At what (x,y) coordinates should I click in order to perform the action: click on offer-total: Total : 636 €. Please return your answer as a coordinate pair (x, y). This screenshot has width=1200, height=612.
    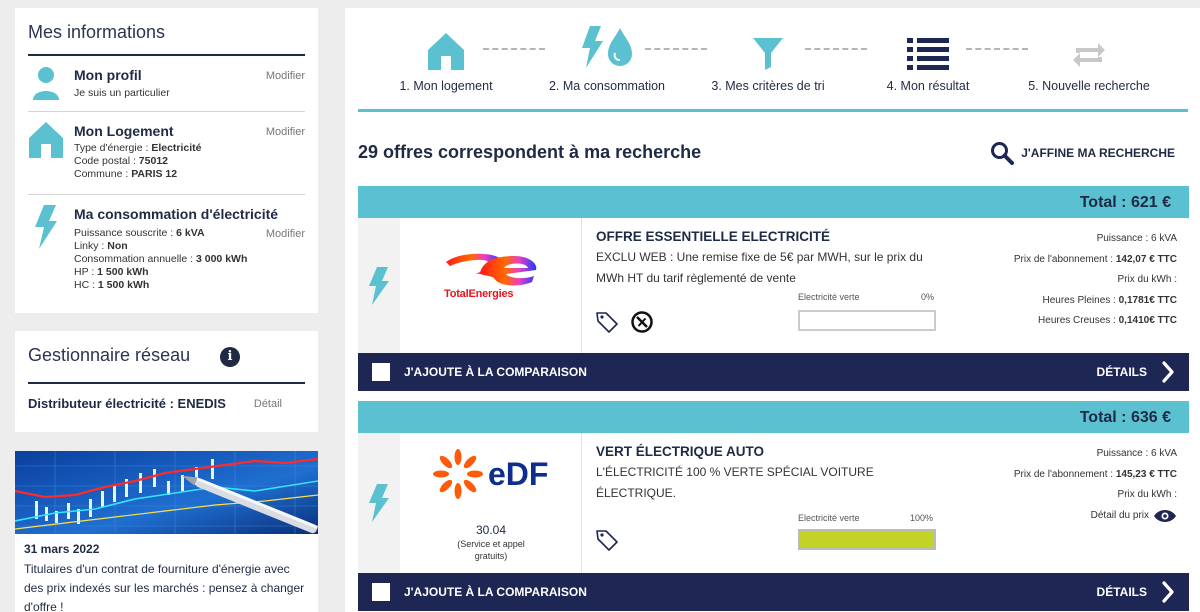
    Looking at the image, I should click on (773, 417).